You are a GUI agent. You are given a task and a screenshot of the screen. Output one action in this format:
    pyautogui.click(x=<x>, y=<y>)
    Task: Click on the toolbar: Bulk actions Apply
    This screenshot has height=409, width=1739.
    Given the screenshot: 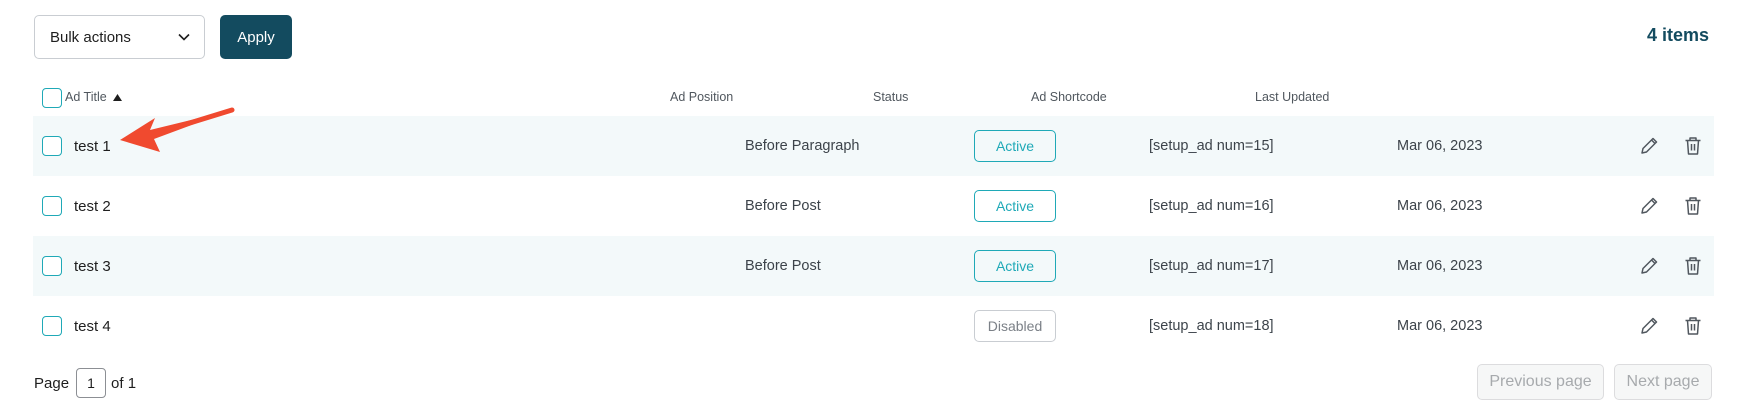 What is the action you would take?
    pyautogui.click(x=163, y=37)
    